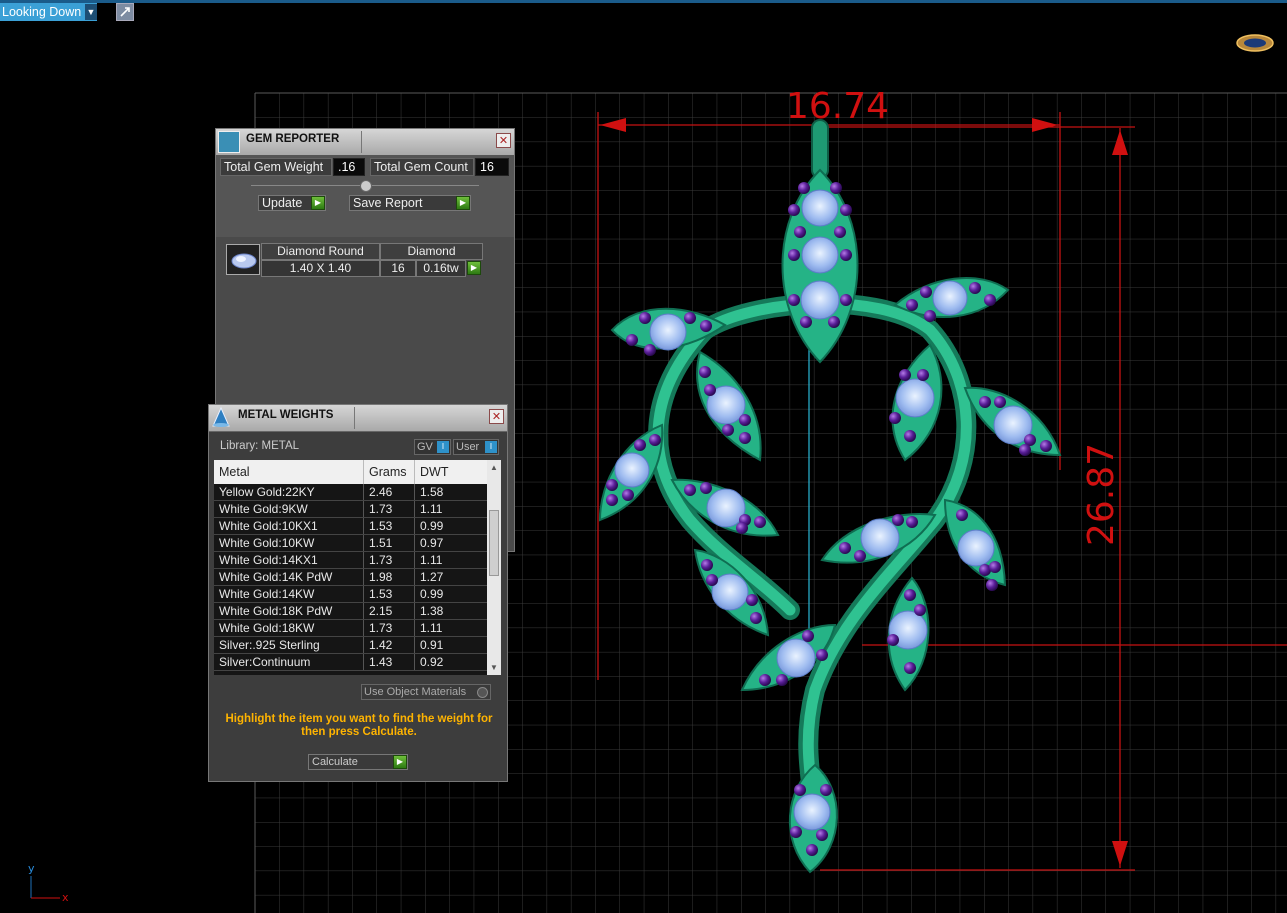 This screenshot has width=1287, height=913. What do you see at coordinates (289, 526) in the screenshot?
I see `metal-name-cell: White Gold:10KX1` at bounding box center [289, 526].